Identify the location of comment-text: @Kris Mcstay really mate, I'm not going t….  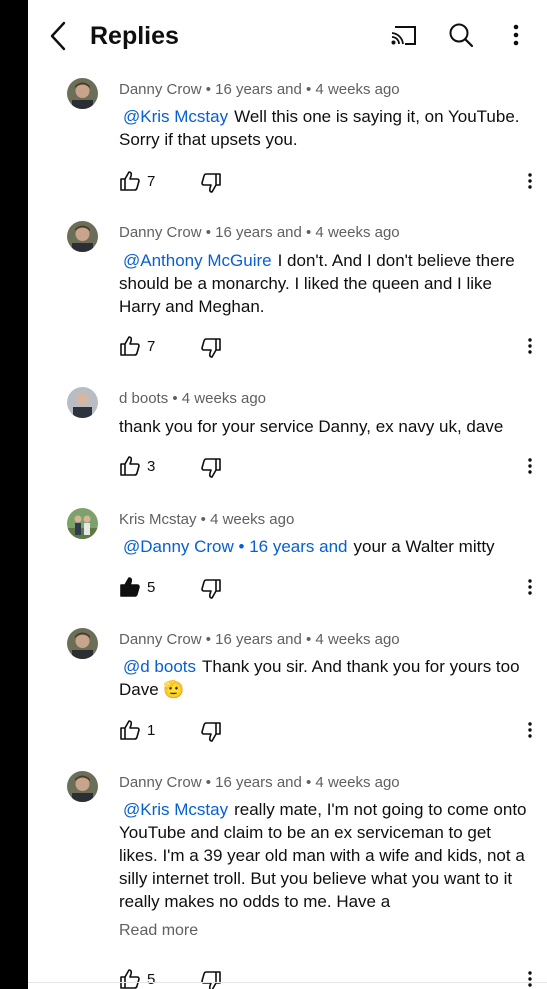
(326, 855).